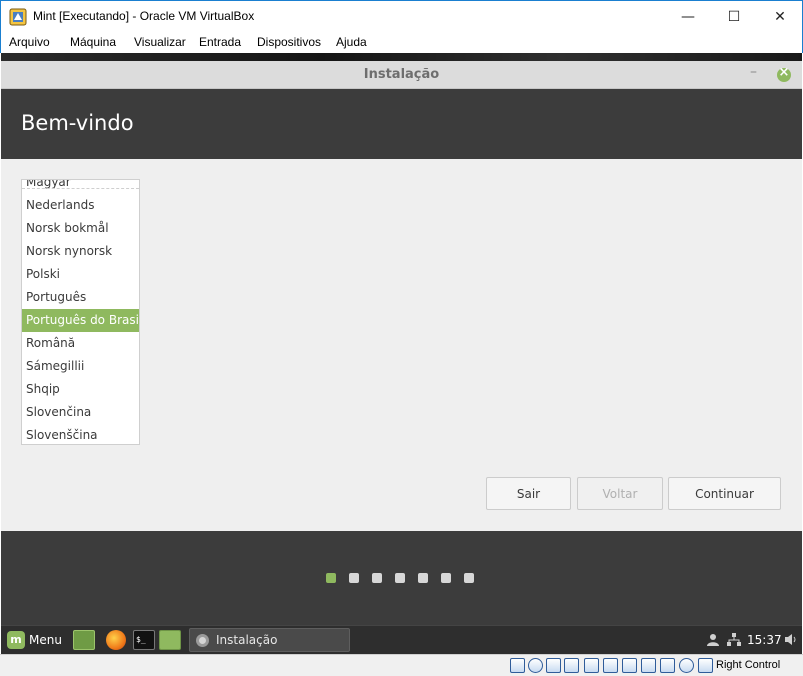 The height and width of the screenshot is (676, 803). I want to click on display-icon, so click(629, 665).